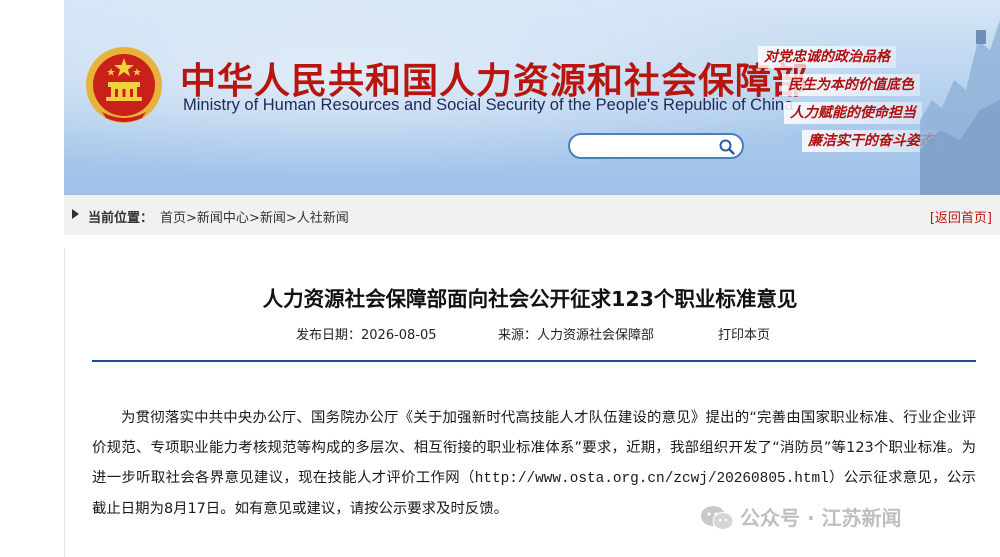 This screenshot has height=557, width=1000. Describe the element at coordinates (532, 215) in the screenshot. I see `breadcrumb: 当前位置： 首页>新闻中心>新闻>人社新闻 [返回首页]` at that location.